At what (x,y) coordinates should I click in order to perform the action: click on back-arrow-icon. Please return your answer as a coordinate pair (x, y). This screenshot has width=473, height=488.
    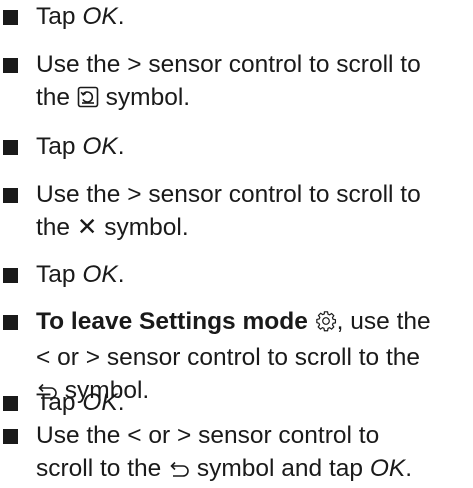
    Looking at the image, I should click on (179, 471).